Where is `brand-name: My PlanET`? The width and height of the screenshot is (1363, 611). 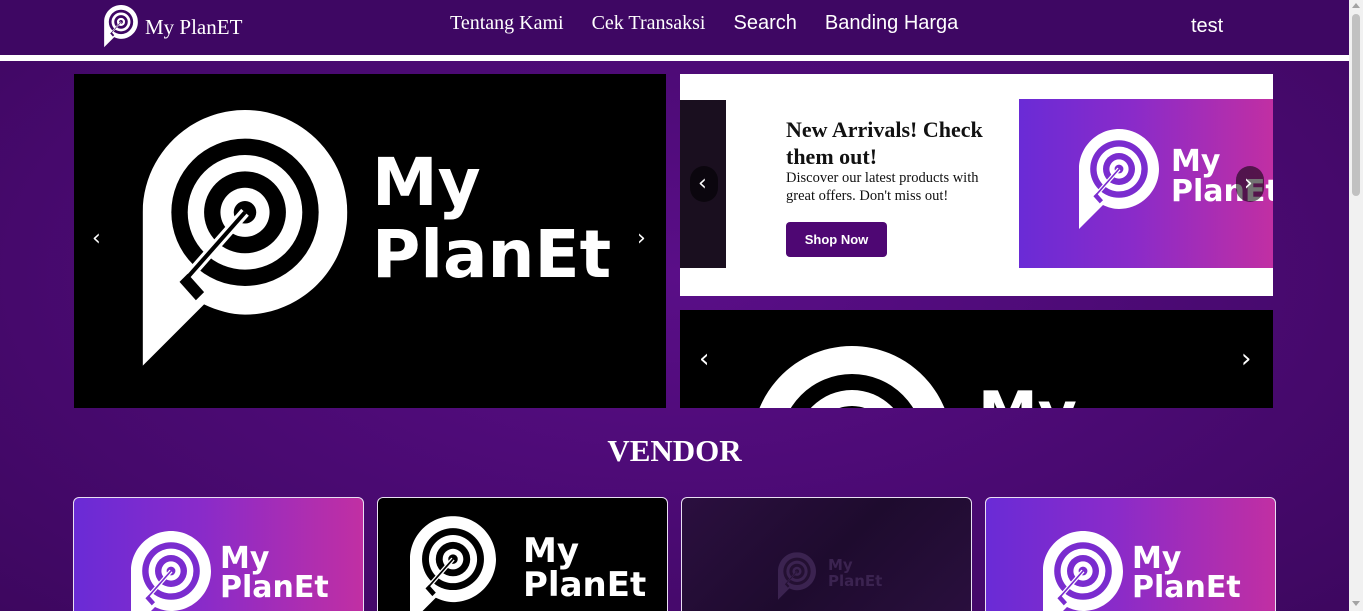
brand-name: My PlanET is located at coordinates (194, 26).